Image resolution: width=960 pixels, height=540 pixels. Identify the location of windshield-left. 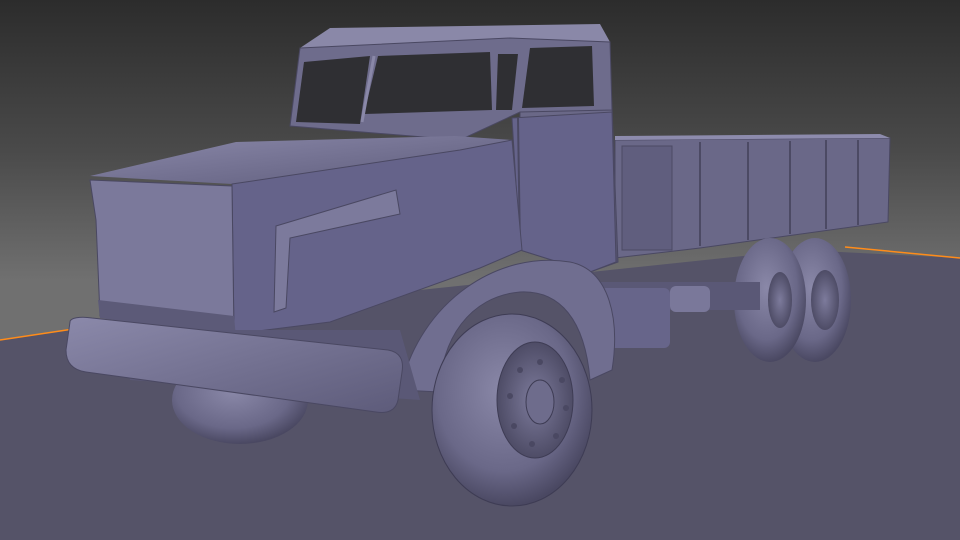
(333, 90).